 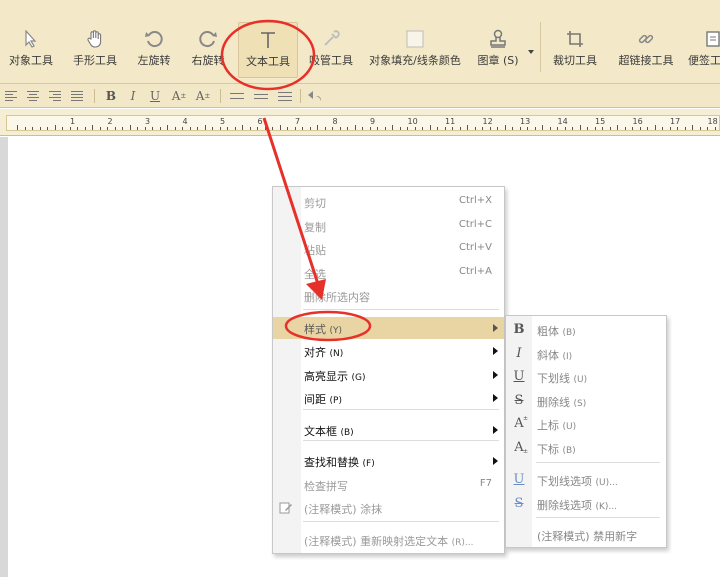 I want to click on bold-button: B, so click(x=111, y=96).